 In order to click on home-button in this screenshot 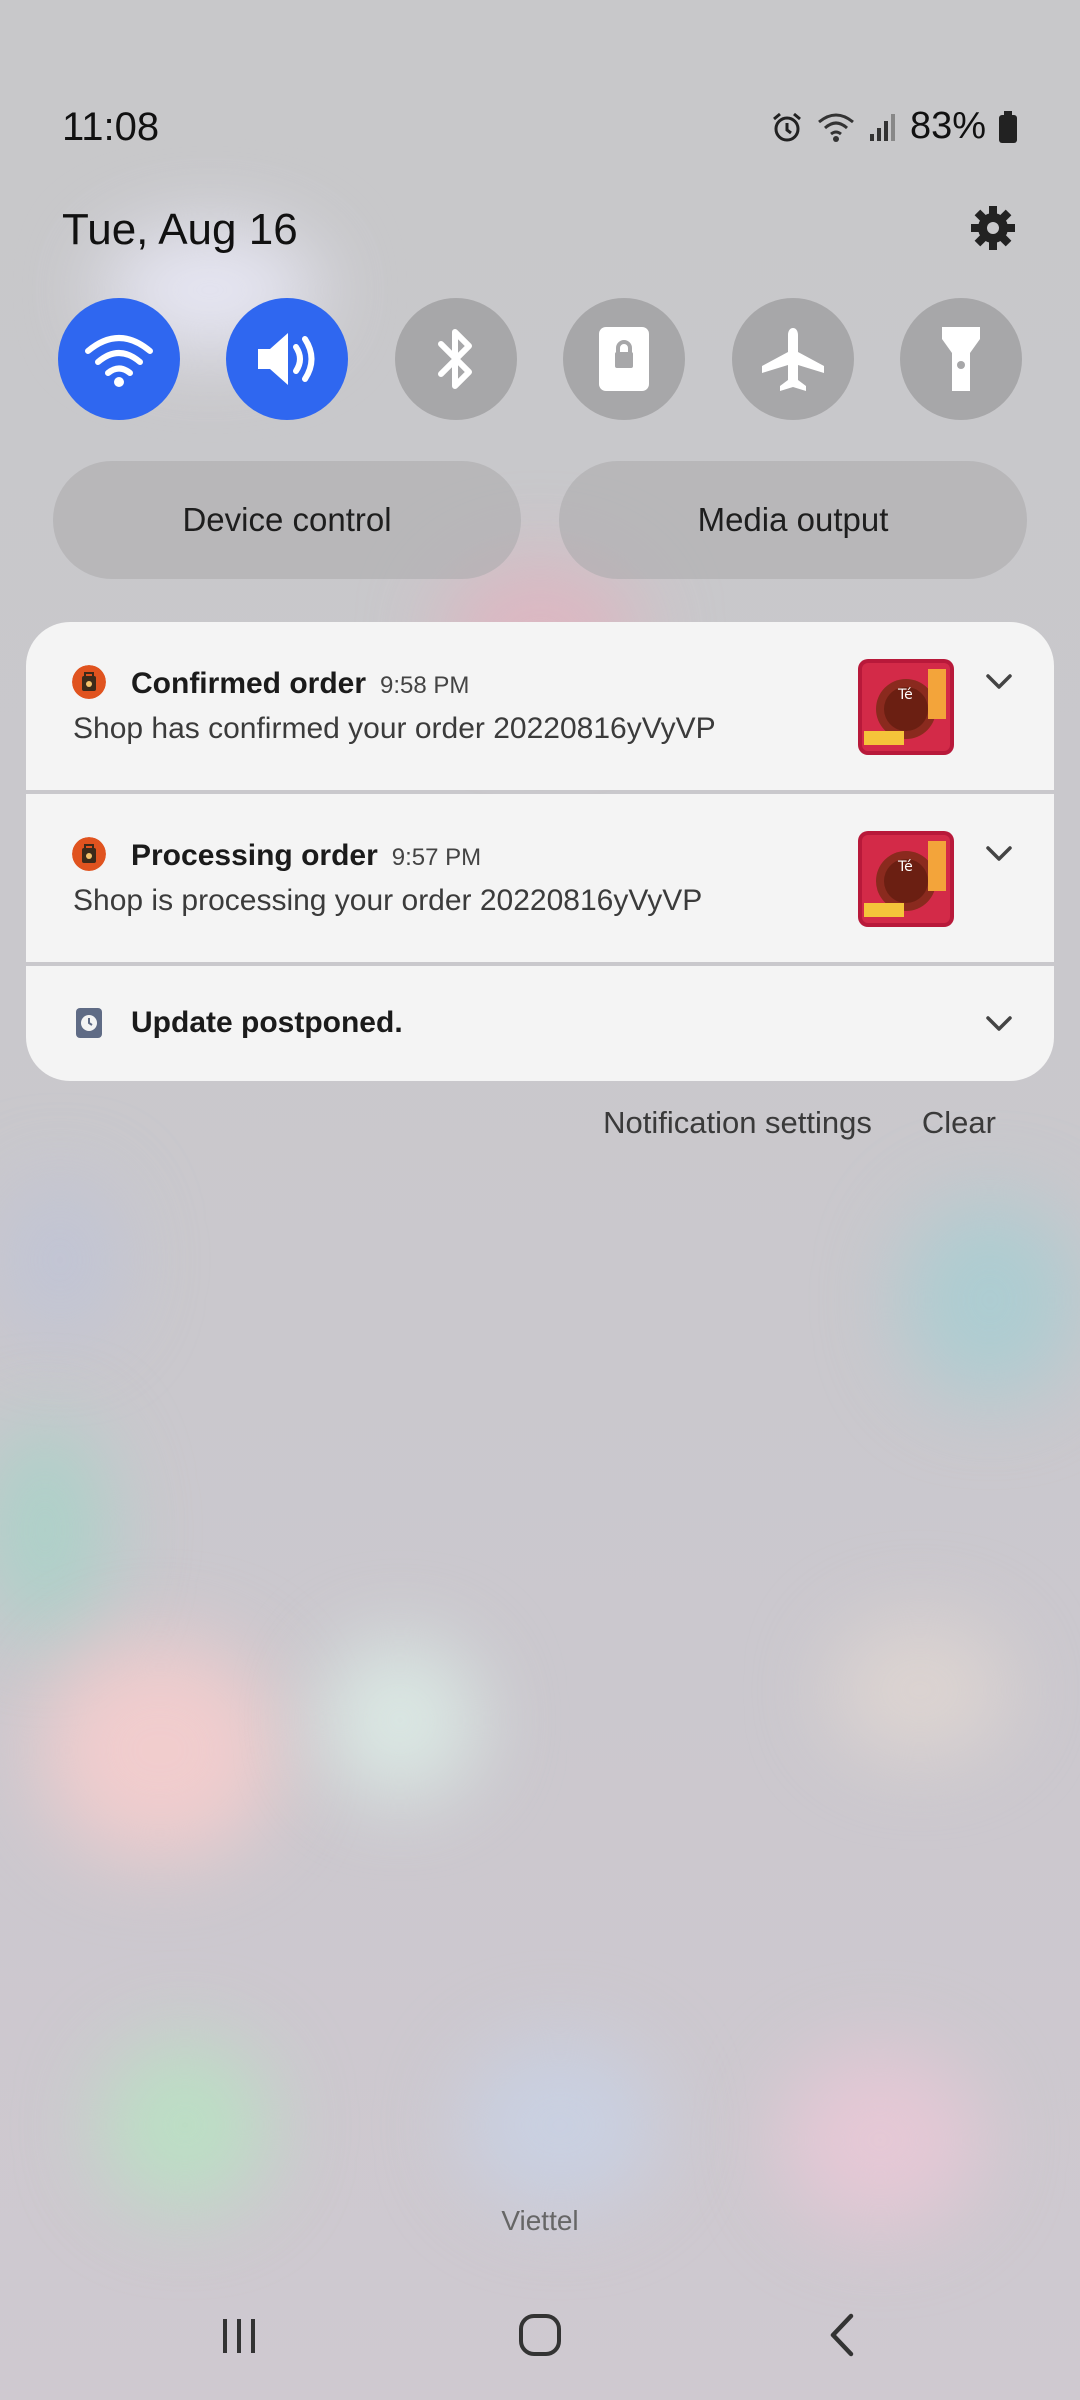, I will do `click(540, 2335)`.